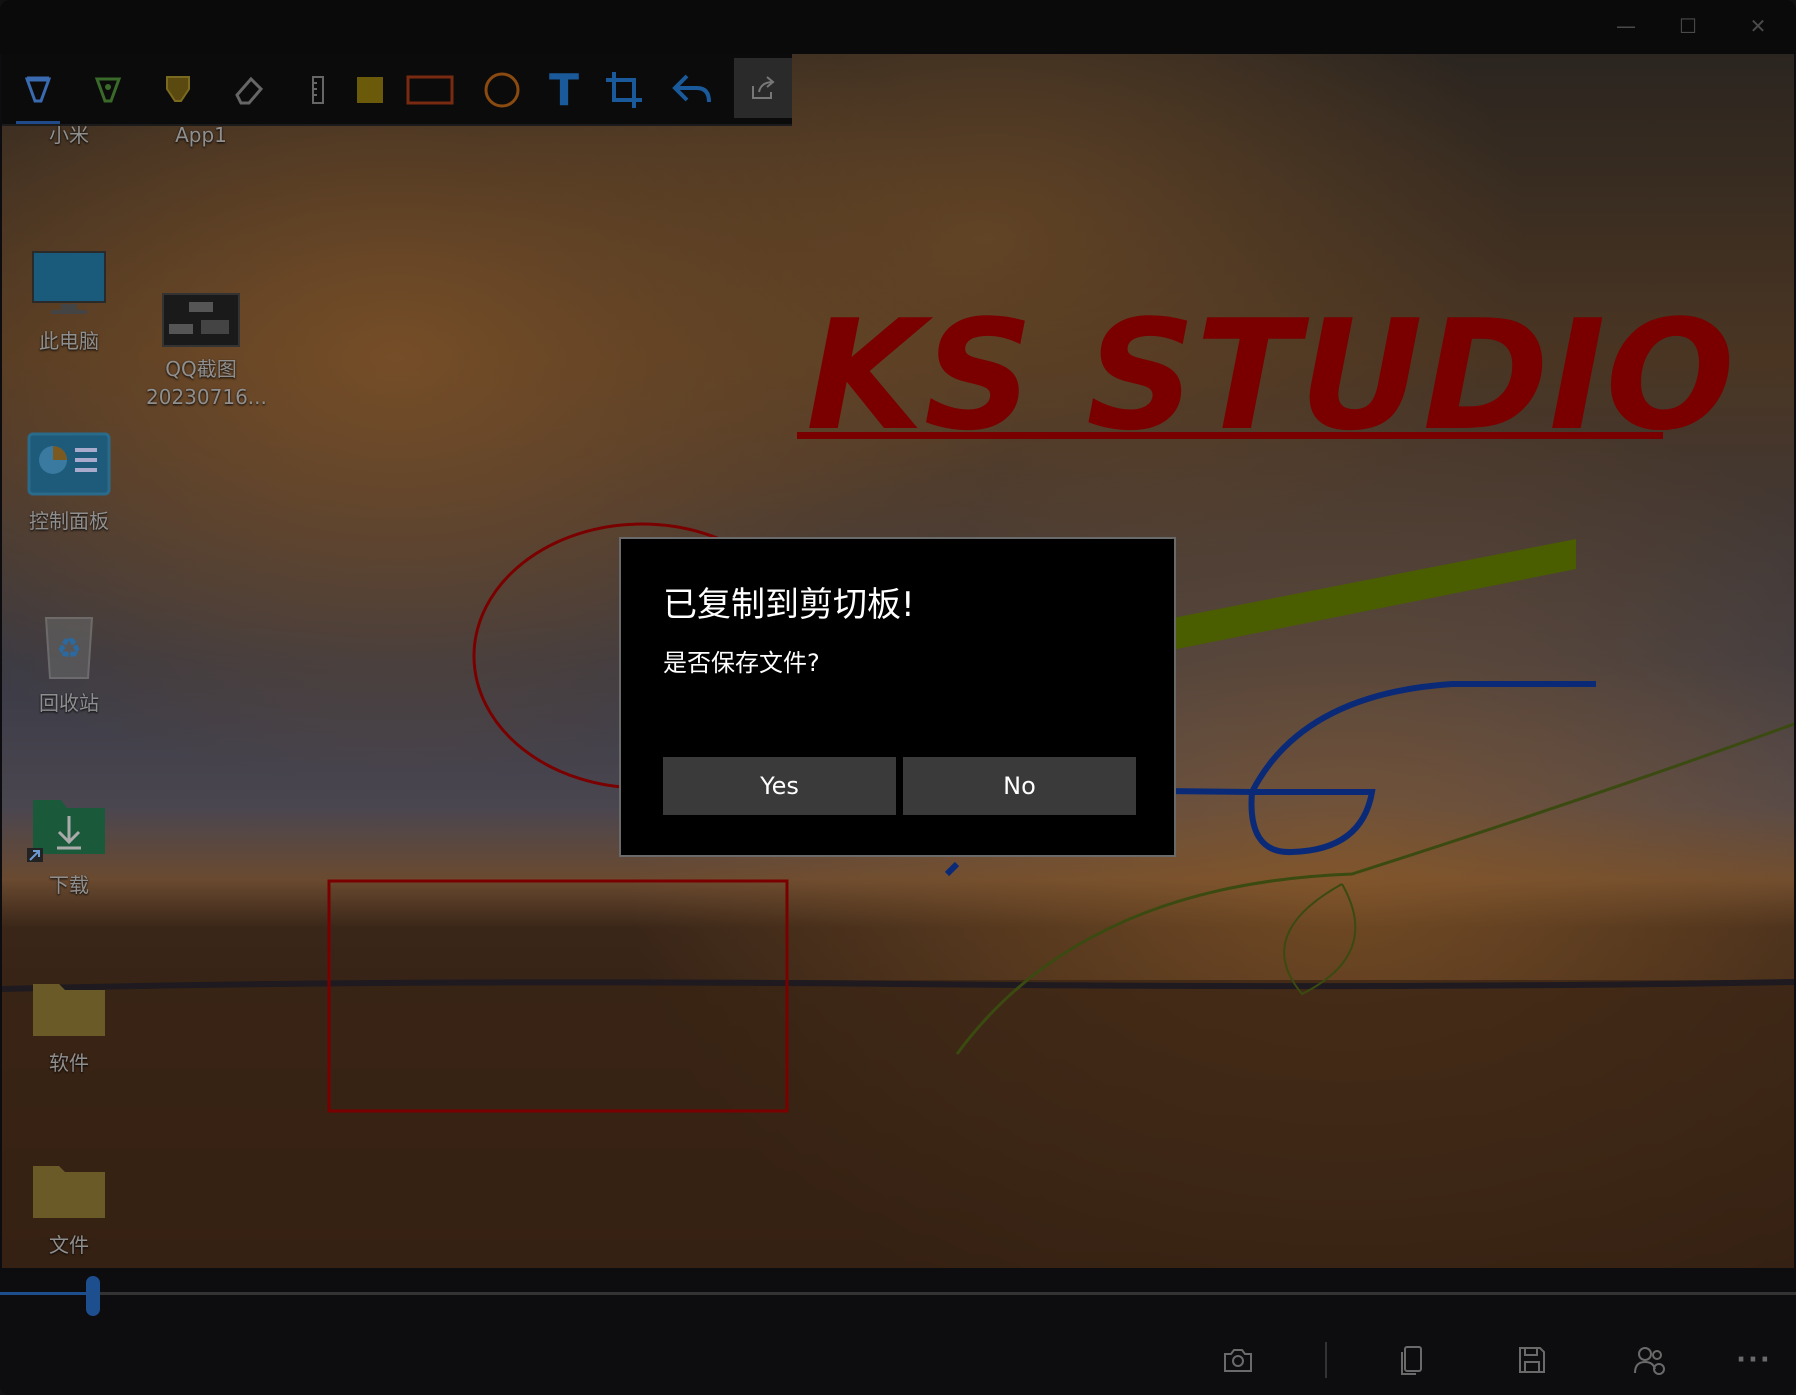  I want to click on marker-tool-button, so click(108, 90).